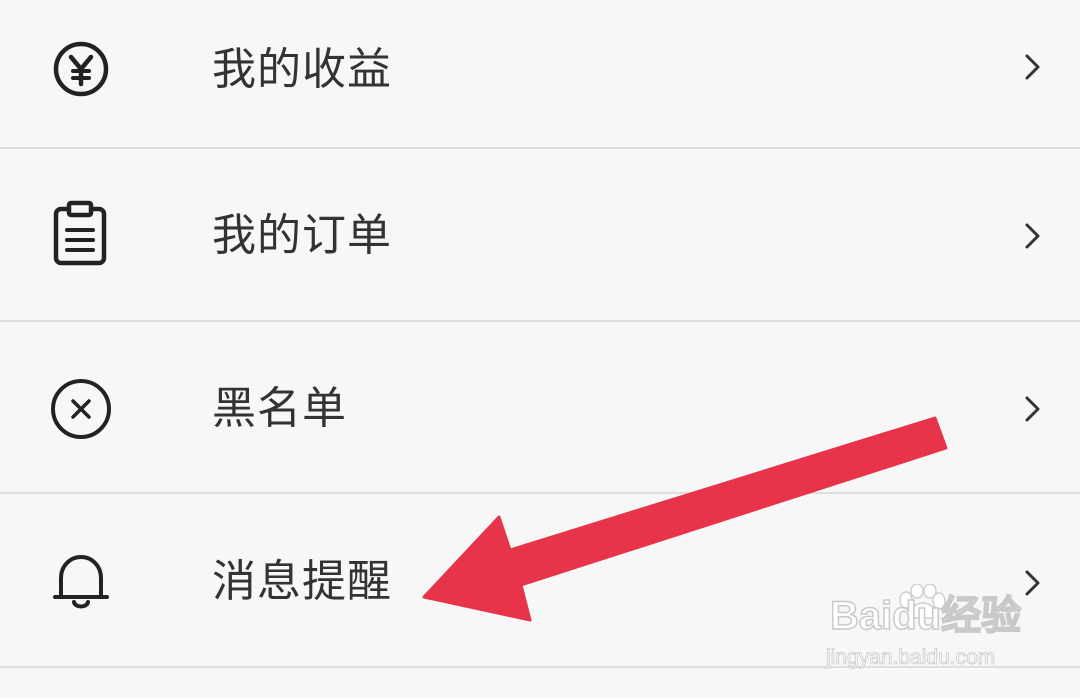 Image resolution: width=1080 pixels, height=698 pixels. I want to click on menu-item-label: 消息提醒, so click(302, 581).